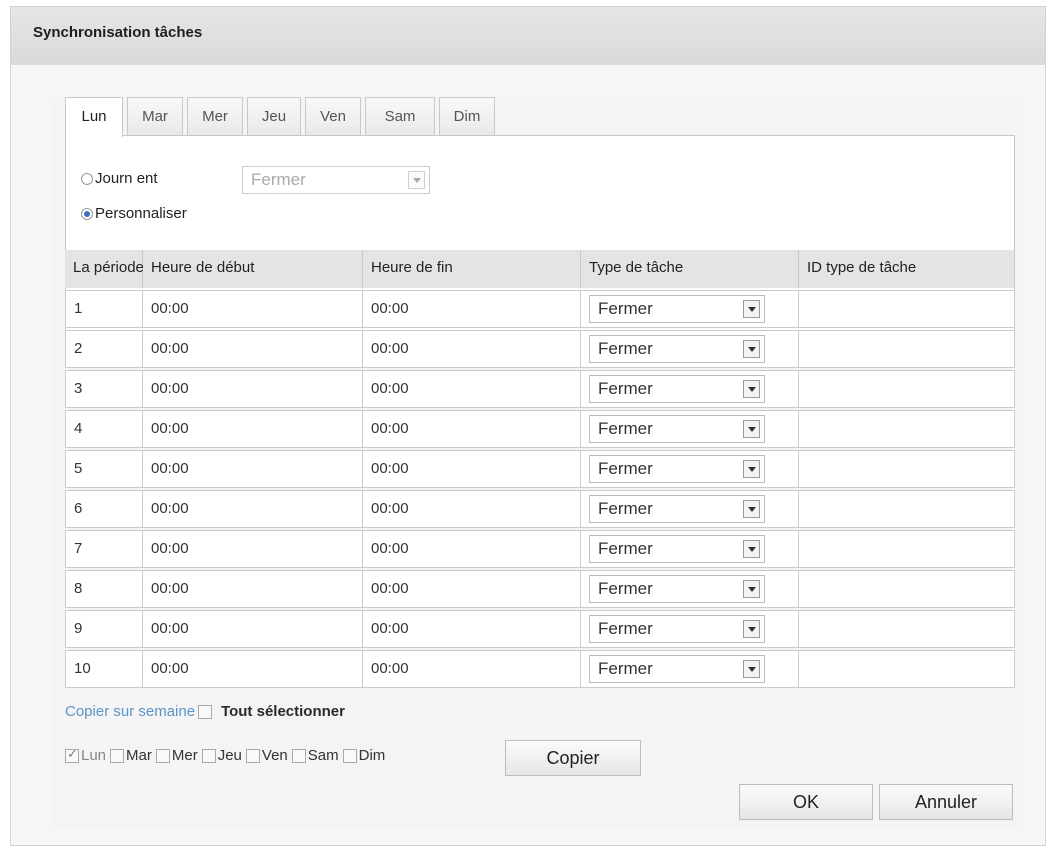 This screenshot has height=851, width=1051. Describe the element at coordinates (806, 802) in the screenshot. I see `ok-button: OK` at that location.